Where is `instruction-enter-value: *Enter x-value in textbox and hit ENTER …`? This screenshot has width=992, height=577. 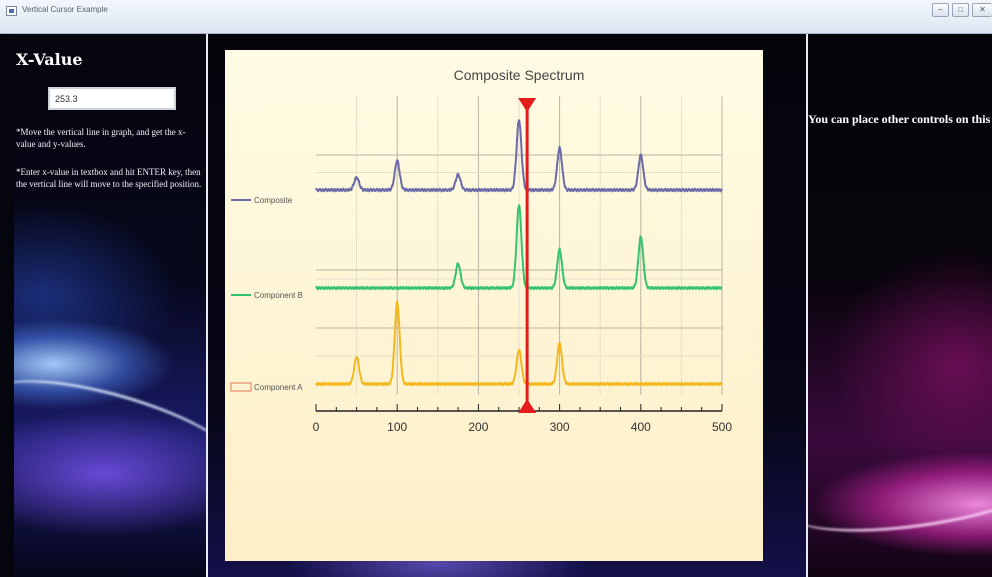 instruction-enter-value: *Enter x-value in textbox and hit ENTER … is located at coordinates (109, 178).